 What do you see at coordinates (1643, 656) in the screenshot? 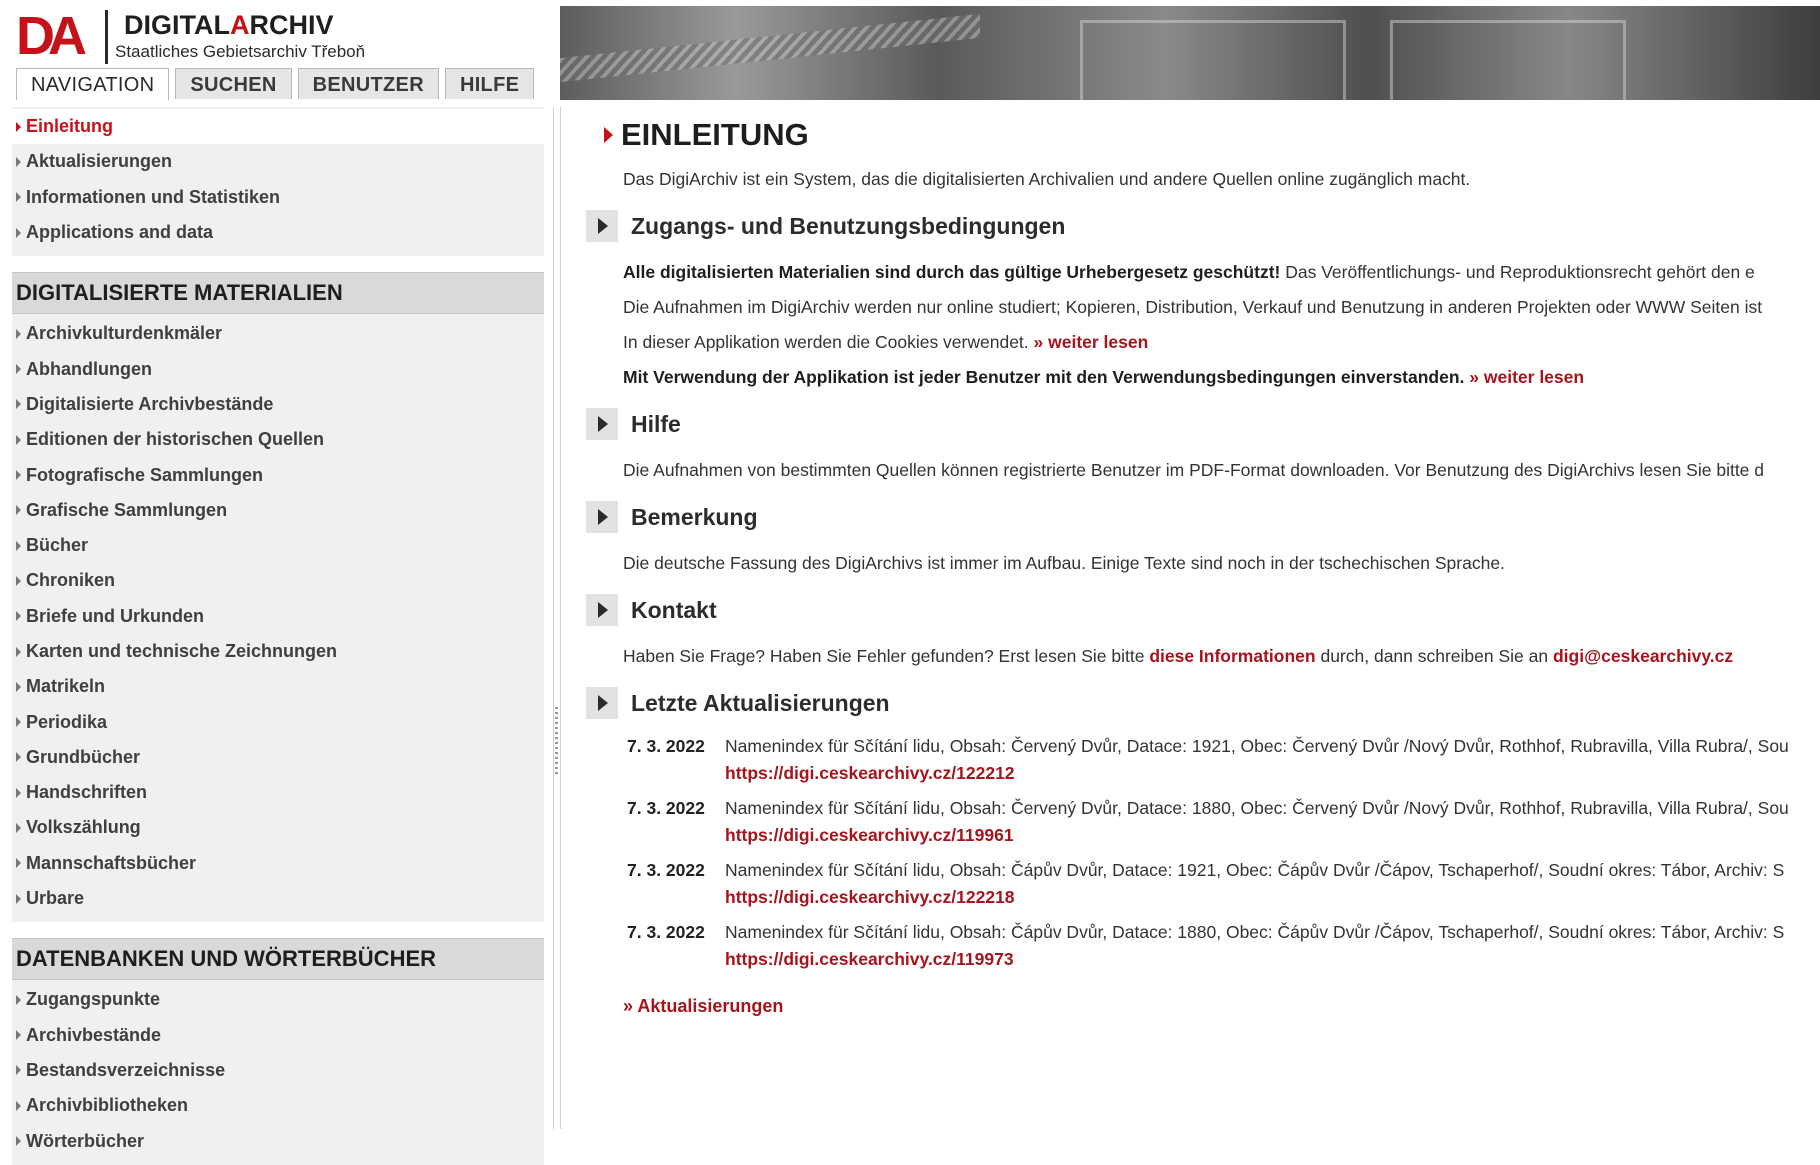
I see `contact-email-link: digi@ceskearchivy.cz` at bounding box center [1643, 656].